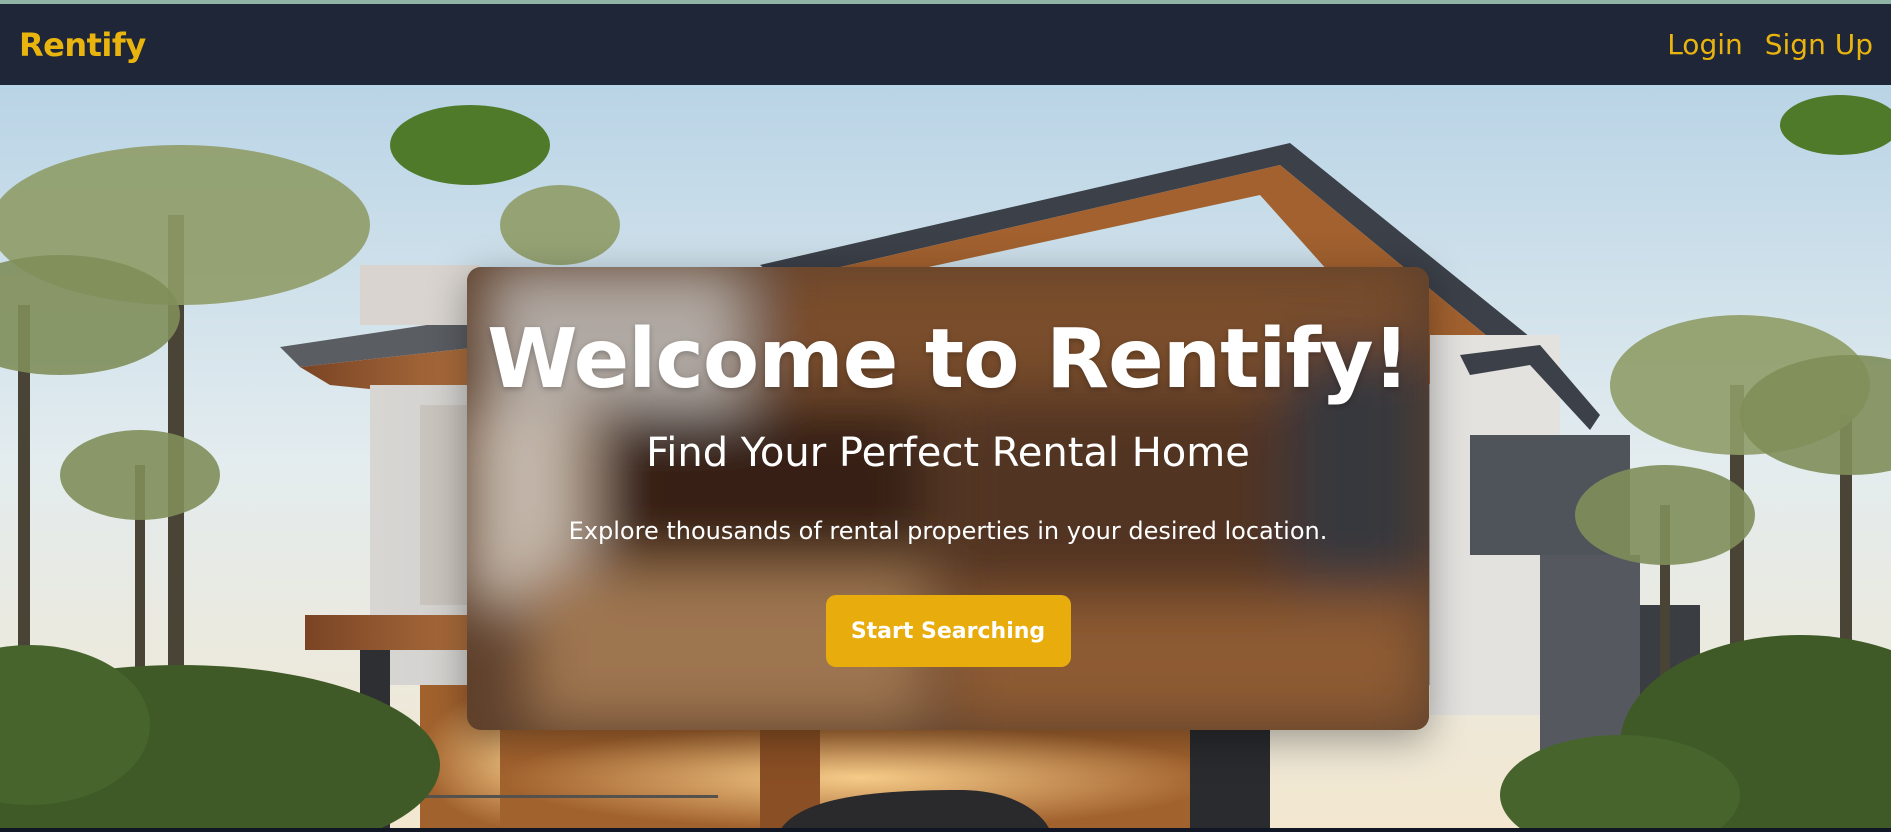  Describe the element at coordinates (948, 631) in the screenshot. I see `start-searching-button: Start Searching` at that location.